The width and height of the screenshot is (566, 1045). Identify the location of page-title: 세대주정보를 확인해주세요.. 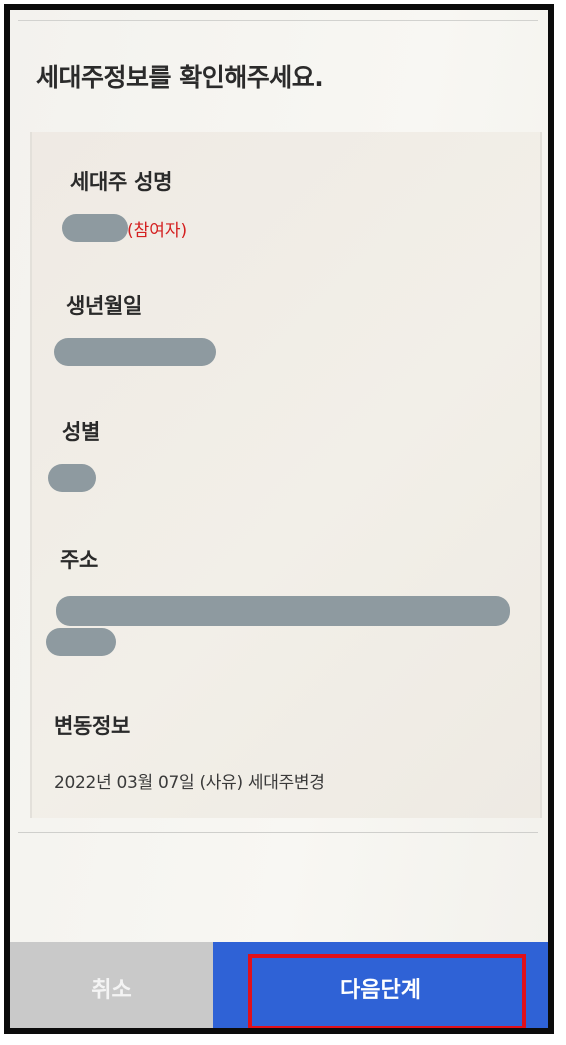
(180, 77).